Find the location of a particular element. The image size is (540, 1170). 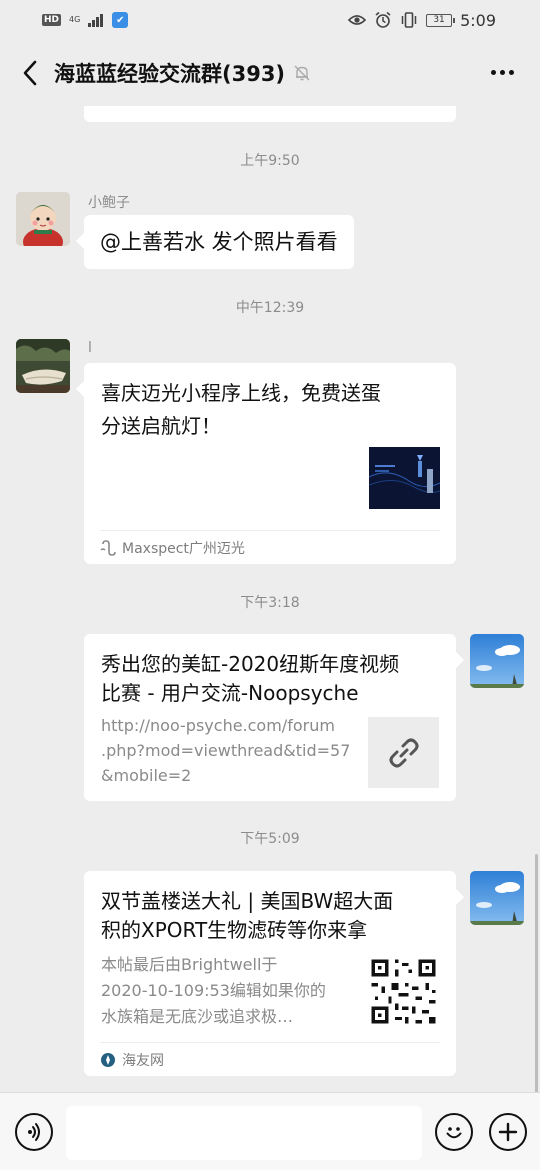

scrollbar is located at coordinates (536, 973).